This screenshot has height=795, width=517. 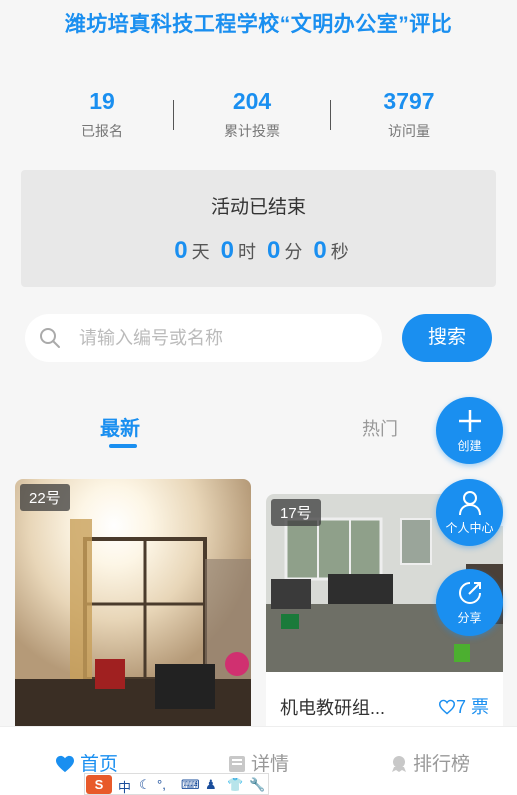 What do you see at coordinates (469, 421) in the screenshot?
I see `plus-icon` at bounding box center [469, 421].